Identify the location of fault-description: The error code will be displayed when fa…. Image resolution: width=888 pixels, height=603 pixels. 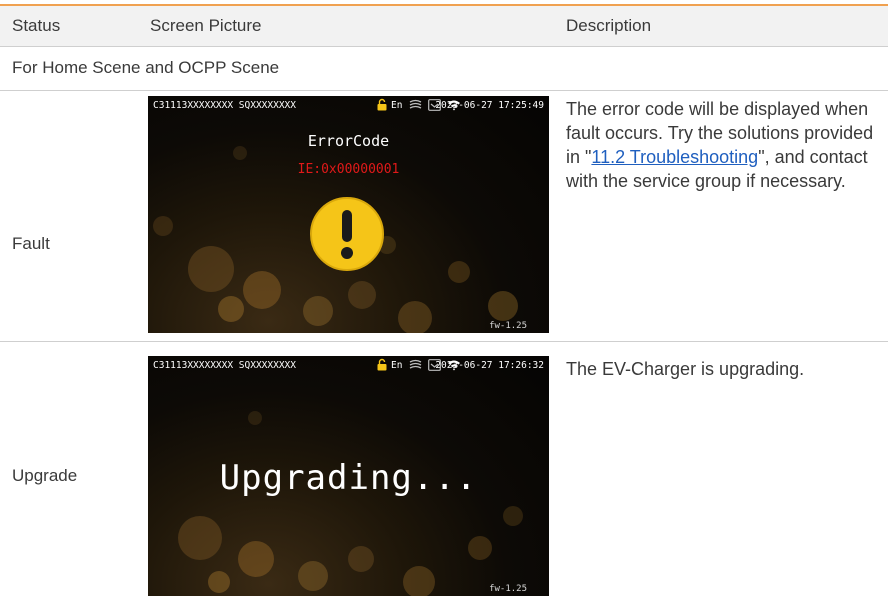
(725, 145).